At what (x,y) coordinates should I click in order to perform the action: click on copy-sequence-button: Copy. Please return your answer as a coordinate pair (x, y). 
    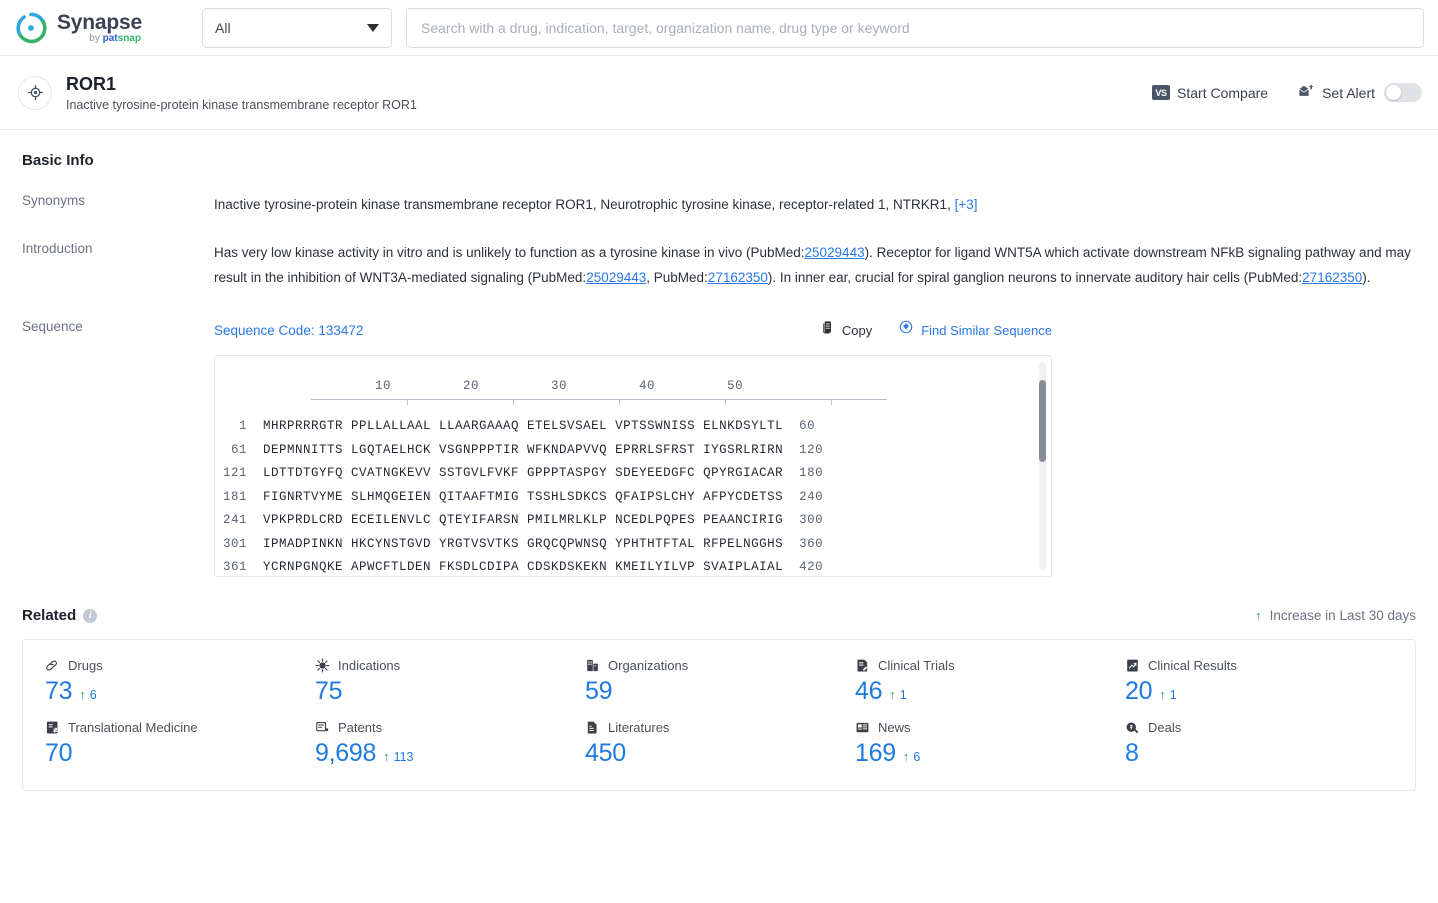
    Looking at the image, I should click on (846, 330).